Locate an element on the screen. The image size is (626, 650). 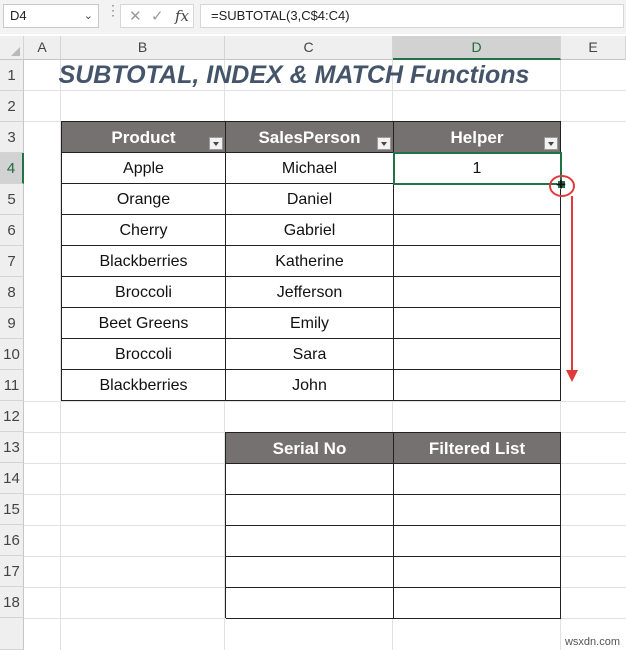
header-salesperson-label: SalesPerson is located at coordinates (309, 137).